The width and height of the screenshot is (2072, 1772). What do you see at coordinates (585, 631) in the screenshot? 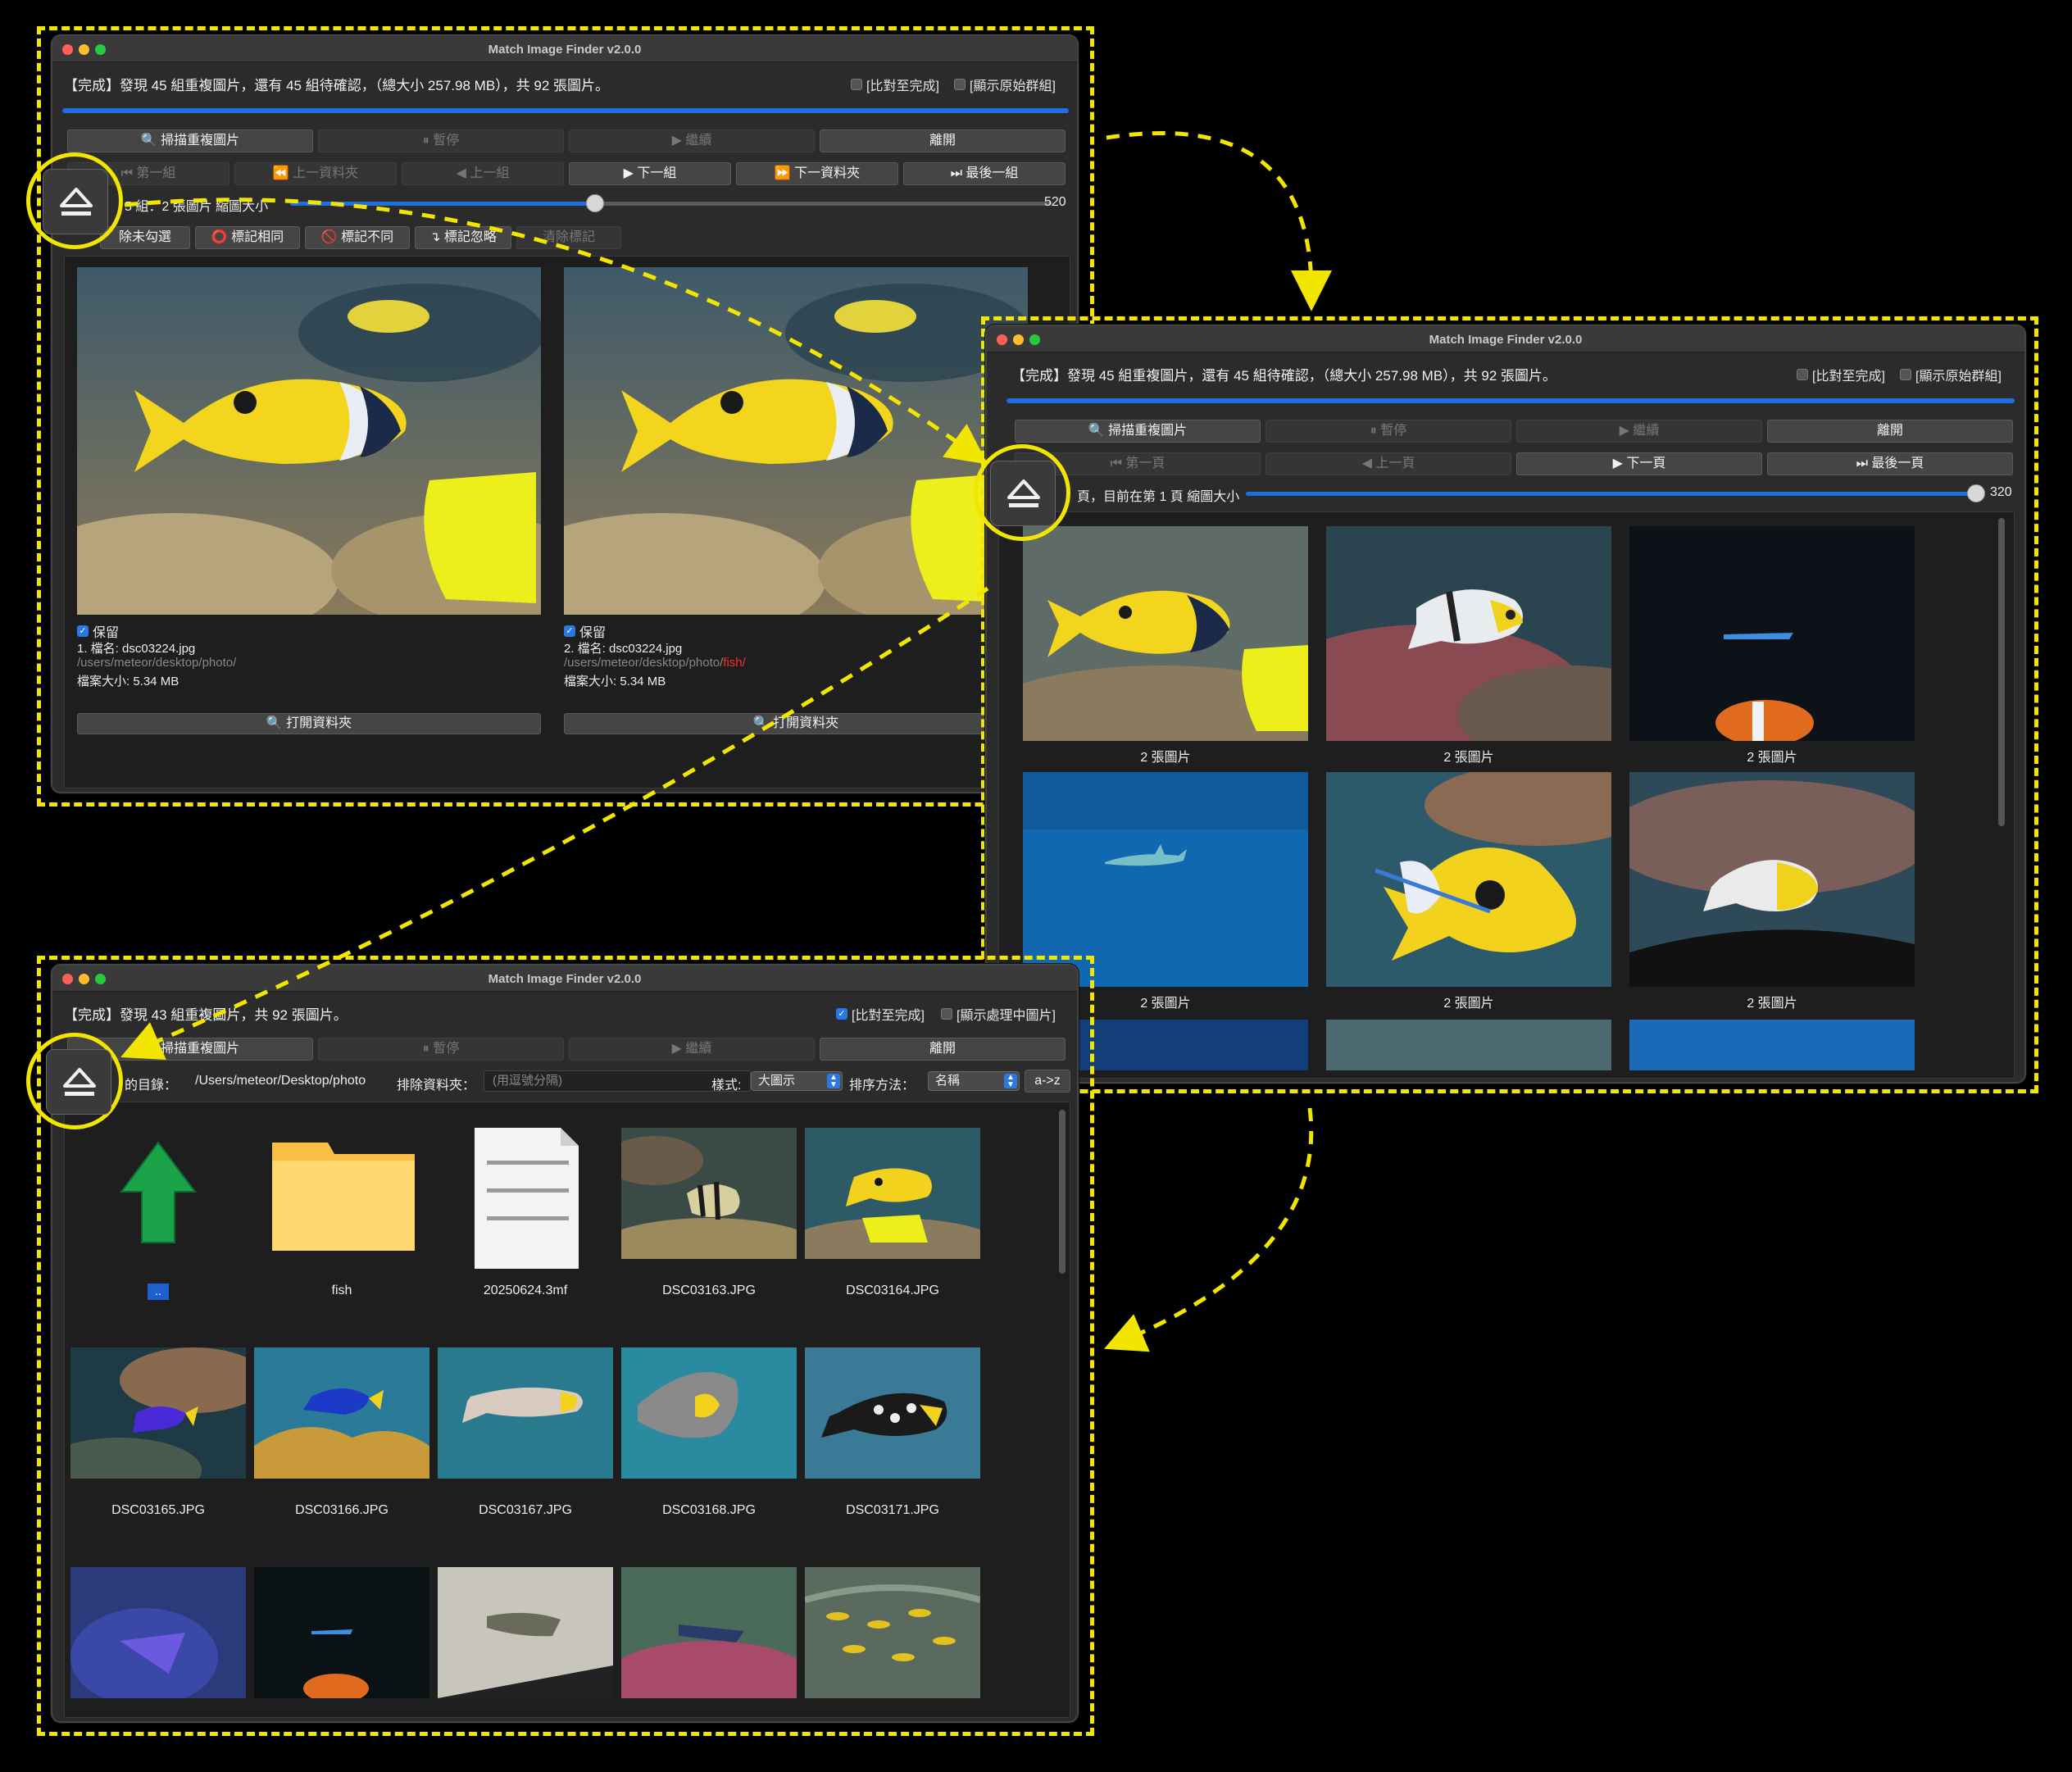
I see `keep-checkbox-right: ✓ 保留` at bounding box center [585, 631].